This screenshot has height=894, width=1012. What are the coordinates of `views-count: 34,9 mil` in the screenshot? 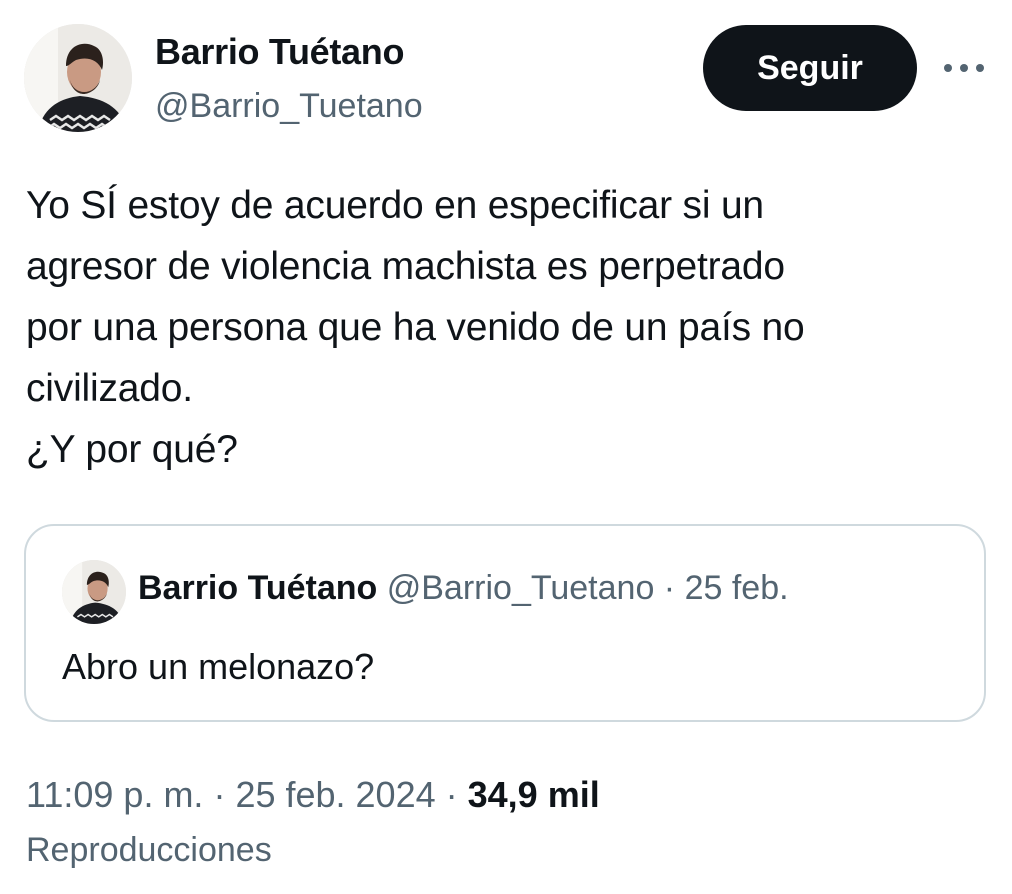 It's located at (533, 794).